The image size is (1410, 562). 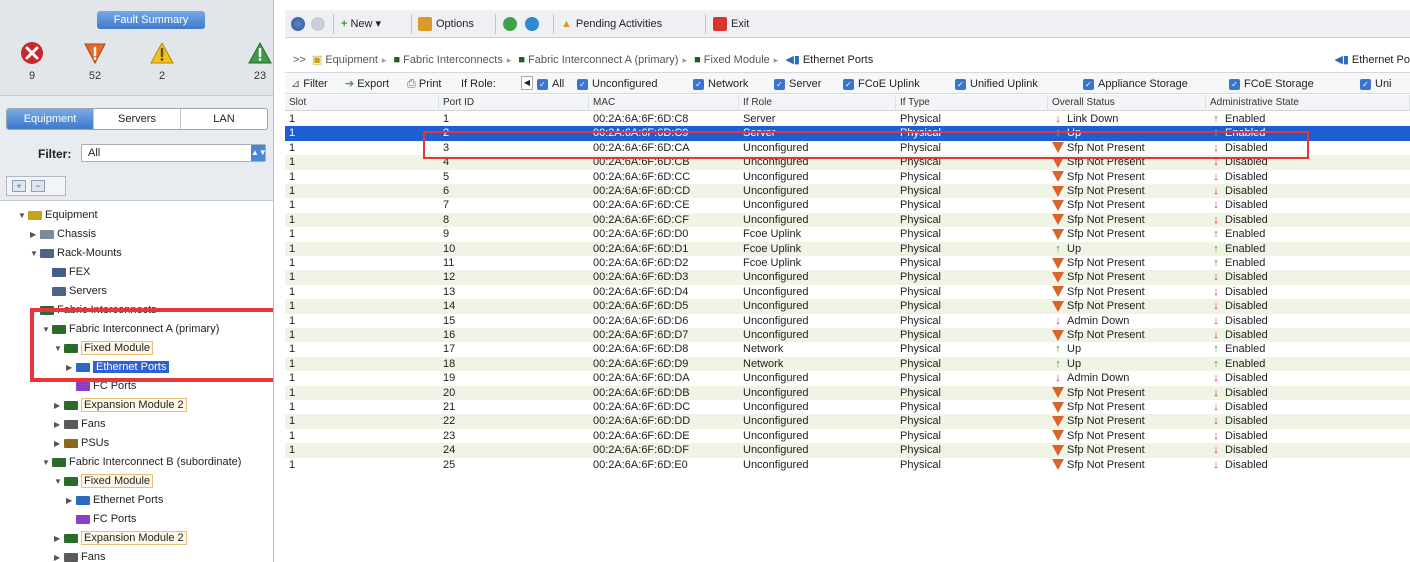 I want to click on tree-node: ▼ Fabric Interconnect B (subordinate), so click(x=141, y=462).